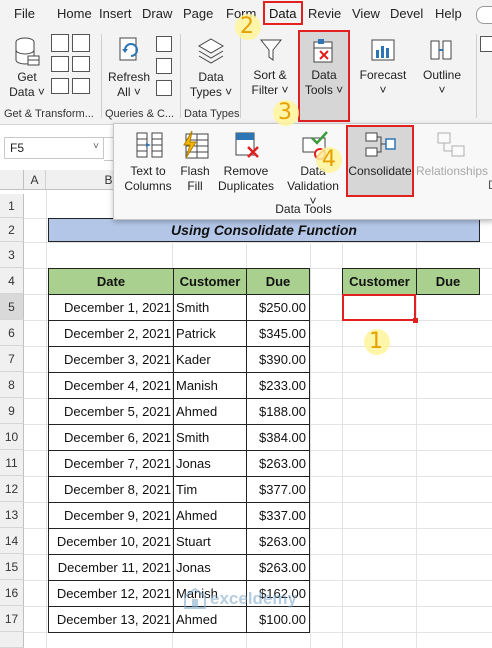 This screenshot has height=648, width=492. Describe the element at coordinates (111, 437) in the screenshot. I see `cell-date: December 6, 2021` at that location.